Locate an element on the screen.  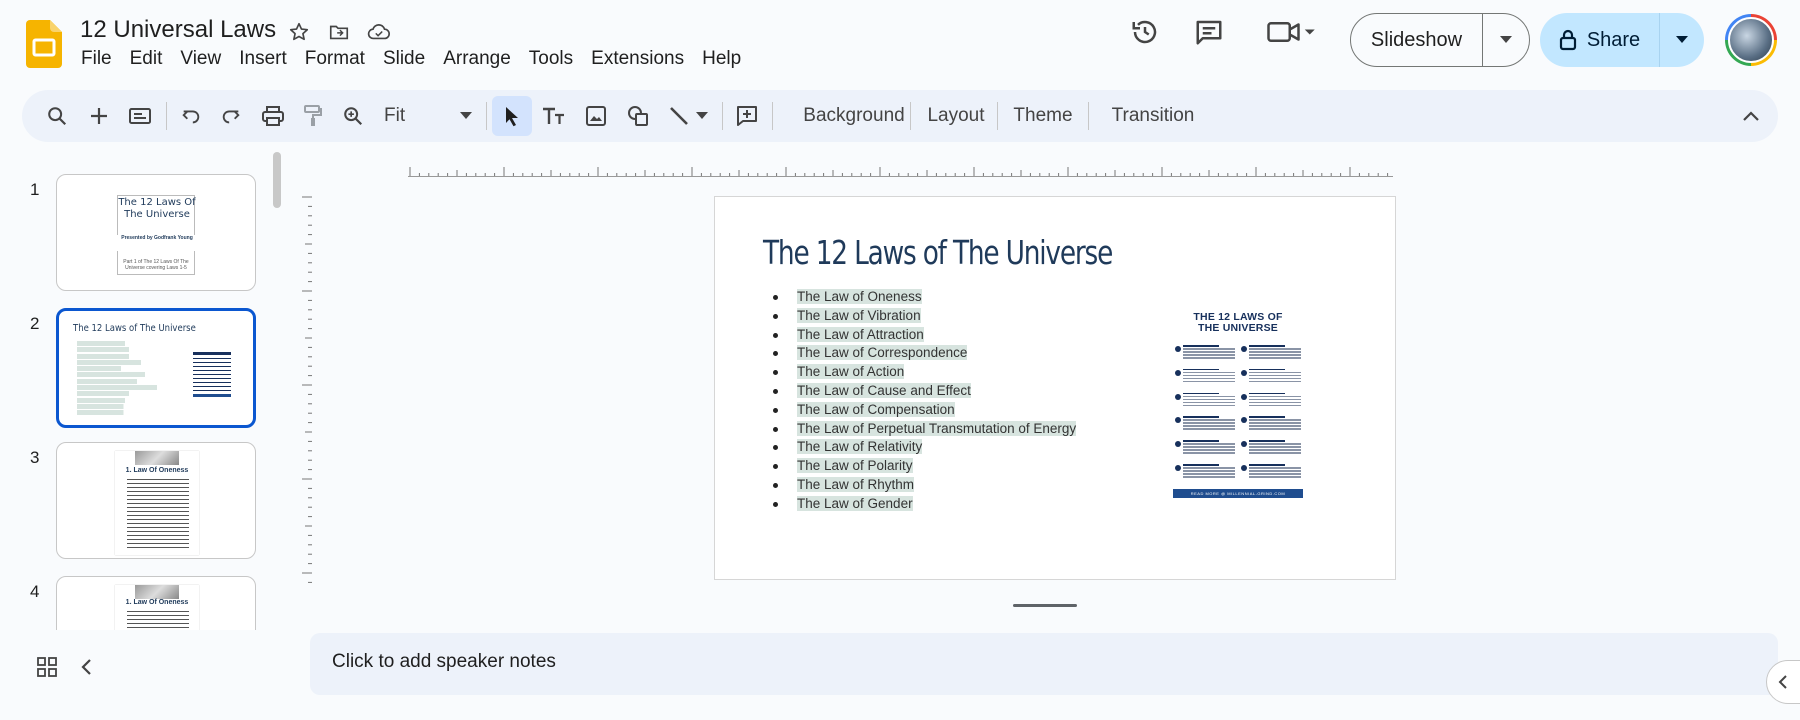
bullet-item: The Law of Cause and Effect is located at coordinates (923, 391).